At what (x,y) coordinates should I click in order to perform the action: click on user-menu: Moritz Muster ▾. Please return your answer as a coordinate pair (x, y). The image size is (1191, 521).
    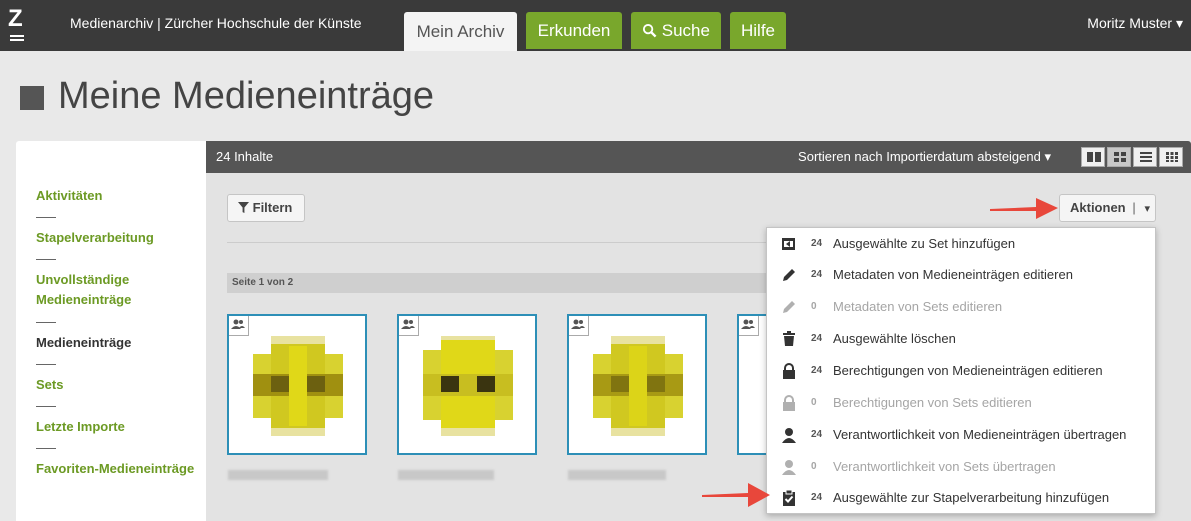
    Looking at the image, I should click on (1135, 23).